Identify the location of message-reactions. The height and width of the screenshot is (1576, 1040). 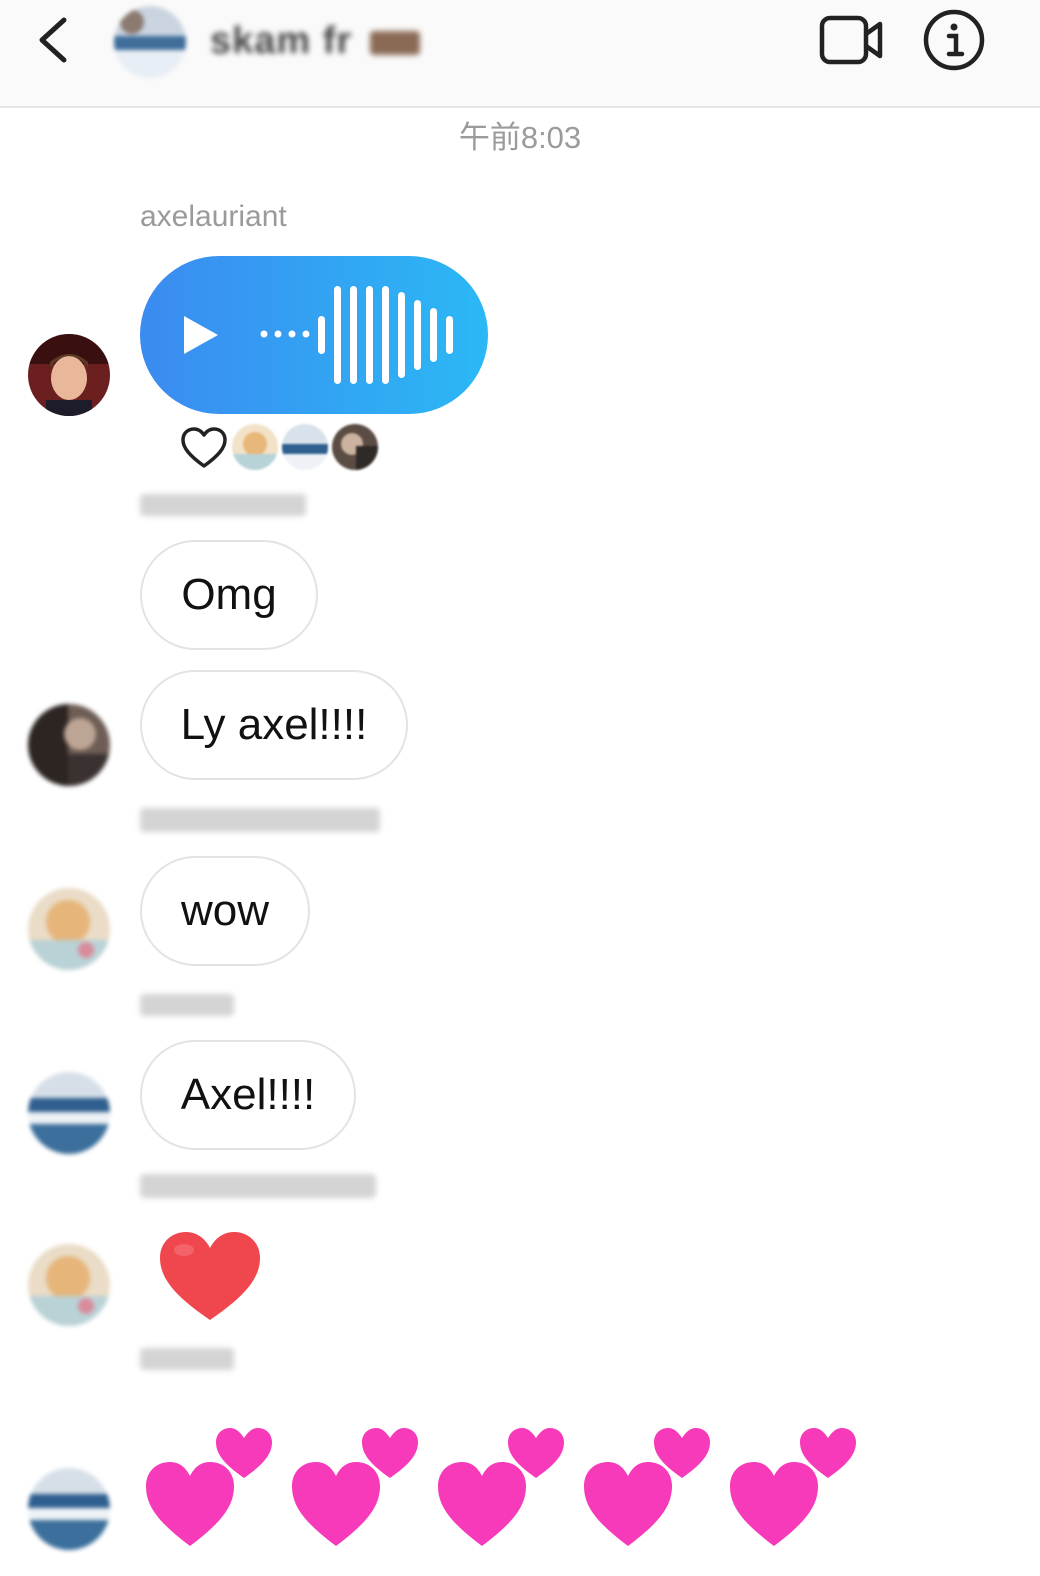
(280, 448).